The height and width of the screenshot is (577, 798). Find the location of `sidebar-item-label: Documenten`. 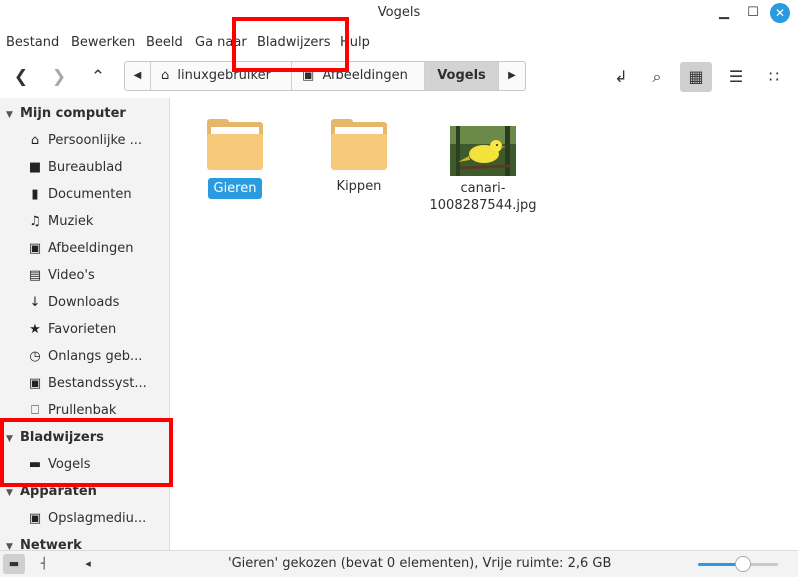

sidebar-item-label: Documenten is located at coordinates (90, 194).